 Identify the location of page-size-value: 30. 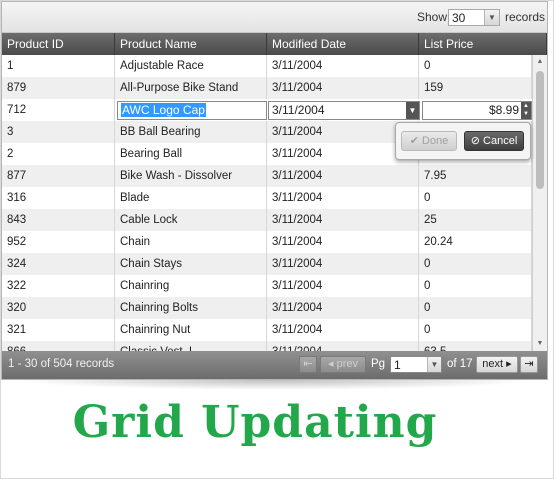
(459, 18).